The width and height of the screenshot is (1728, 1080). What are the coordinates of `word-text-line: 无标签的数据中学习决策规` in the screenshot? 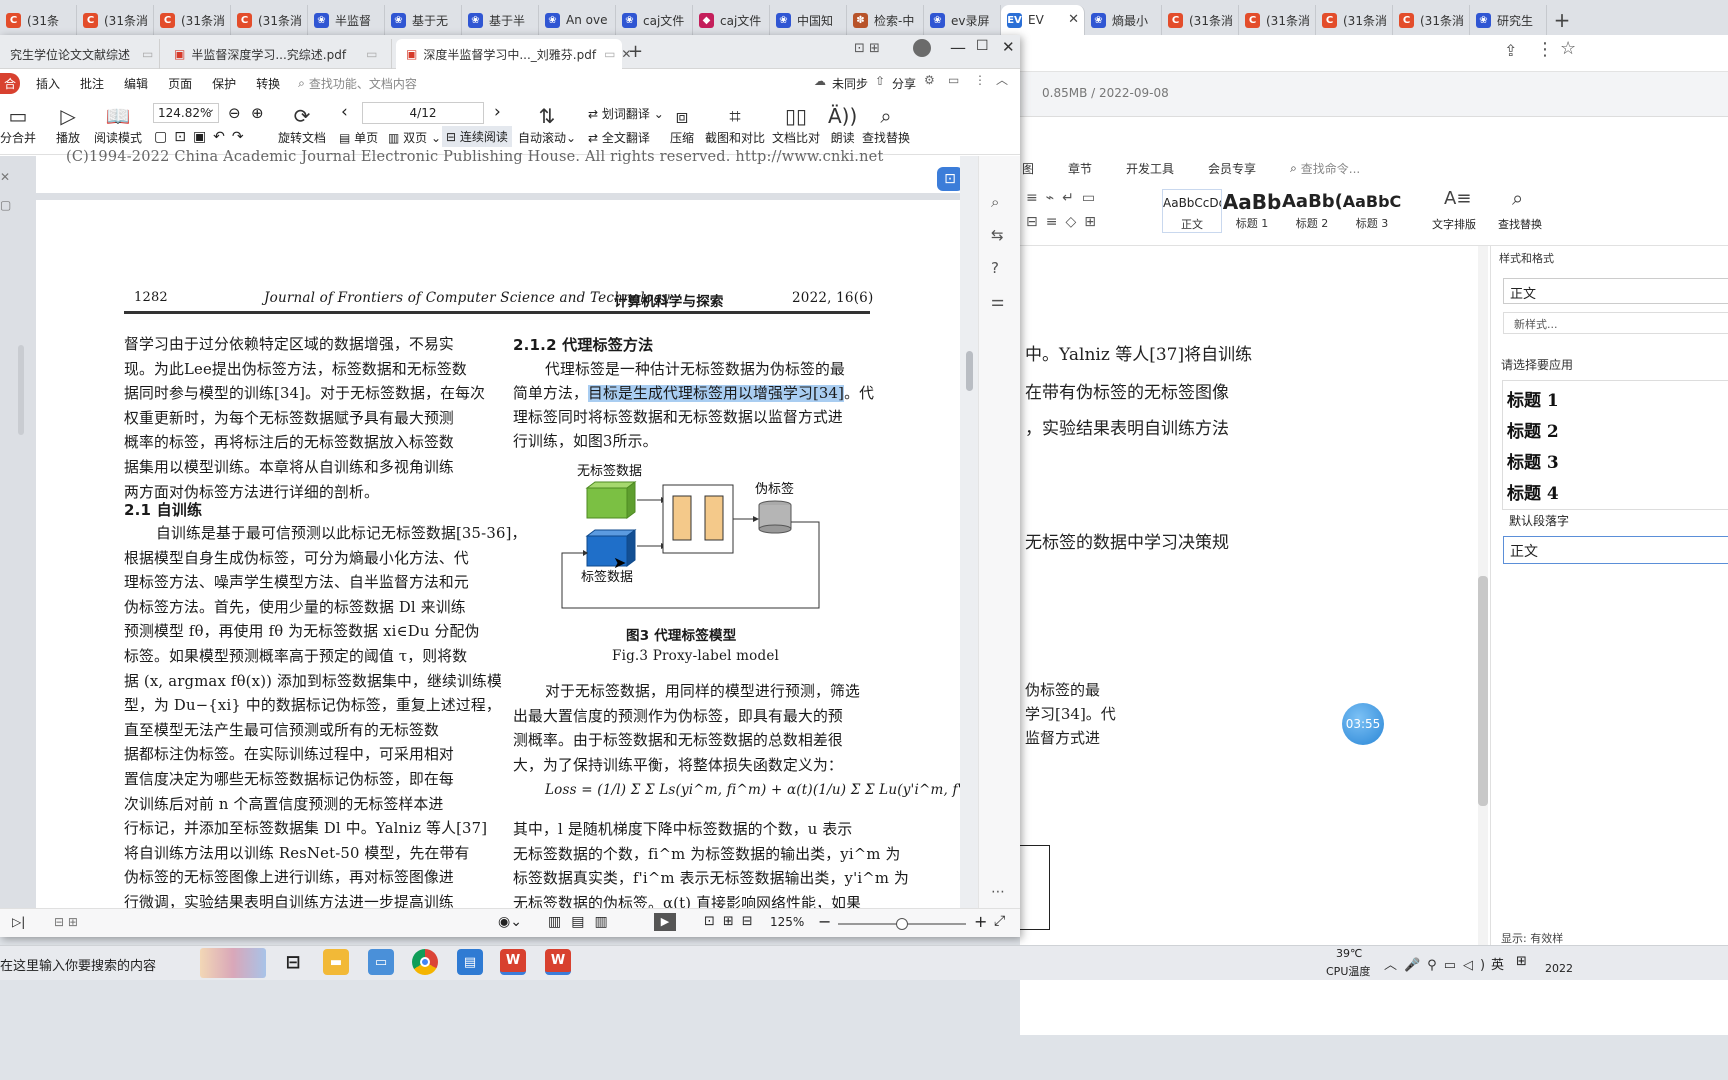 It's located at (1127, 540).